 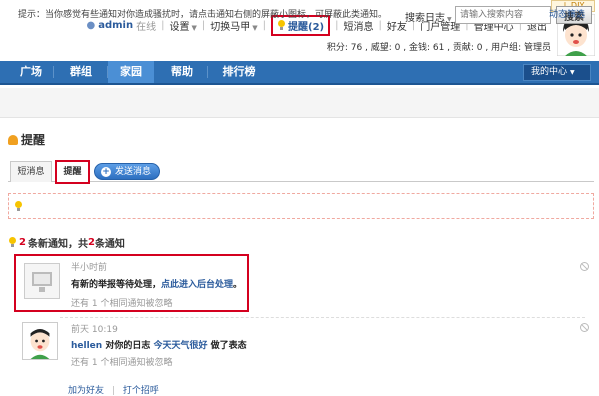 I want to click on nav-item-groups: 群组, so click(x=81, y=72).